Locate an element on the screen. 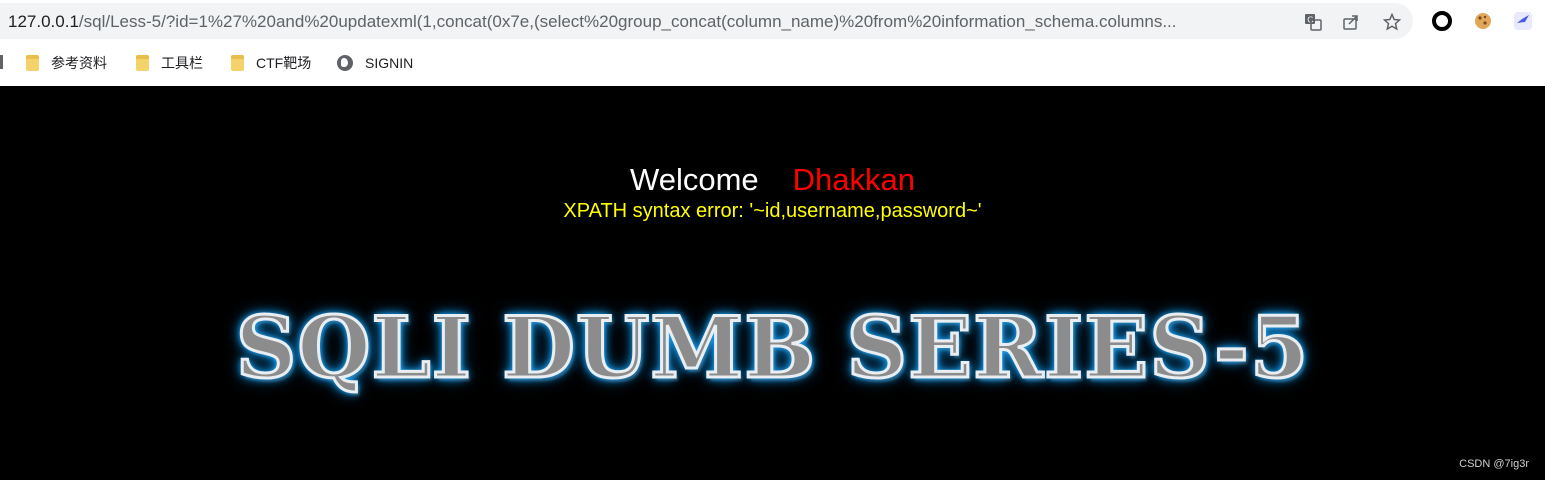 This screenshot has height=480, width=1545. bookmark-star-icon is located at coordinates (1392, 22).